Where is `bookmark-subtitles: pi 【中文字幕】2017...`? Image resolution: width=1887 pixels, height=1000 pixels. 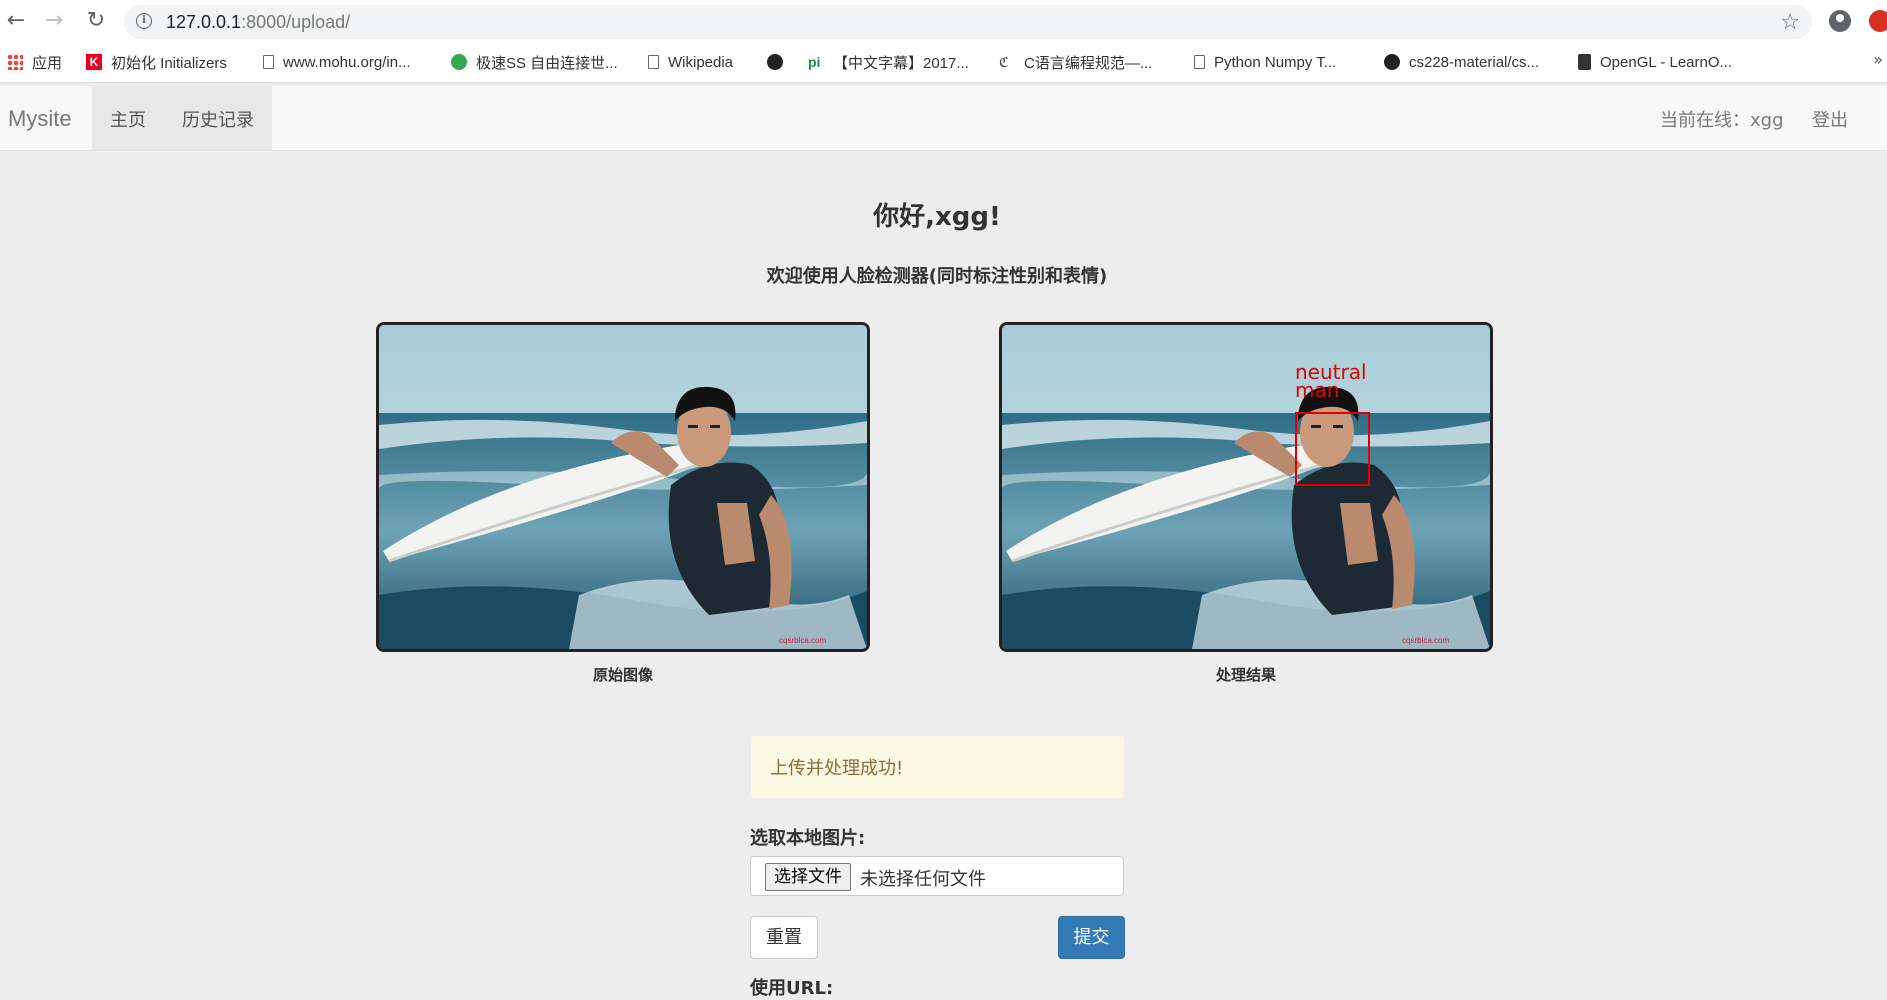 bookmark-subtitles: pi 【中文字幕】2017... is located at coordinates (888, 62).